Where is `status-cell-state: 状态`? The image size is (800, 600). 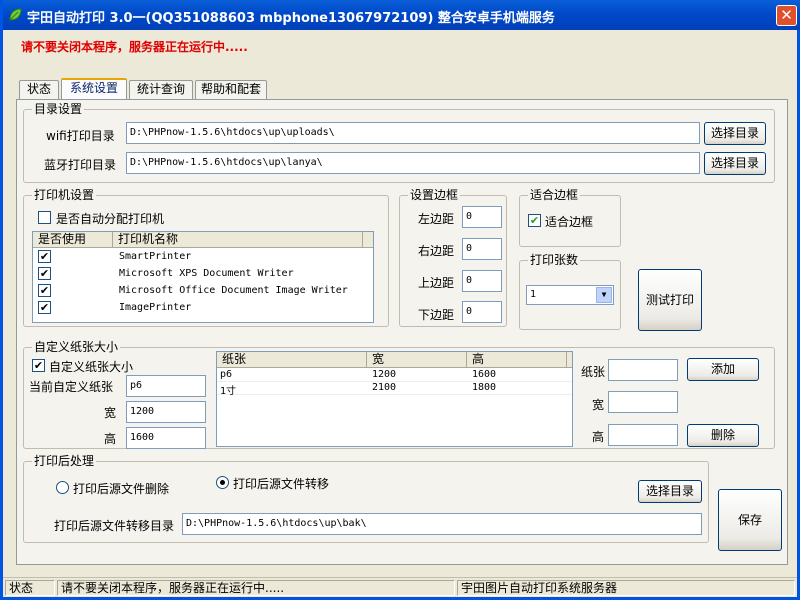 status-cell-state: 状态 is located at coordinates (30, 588).